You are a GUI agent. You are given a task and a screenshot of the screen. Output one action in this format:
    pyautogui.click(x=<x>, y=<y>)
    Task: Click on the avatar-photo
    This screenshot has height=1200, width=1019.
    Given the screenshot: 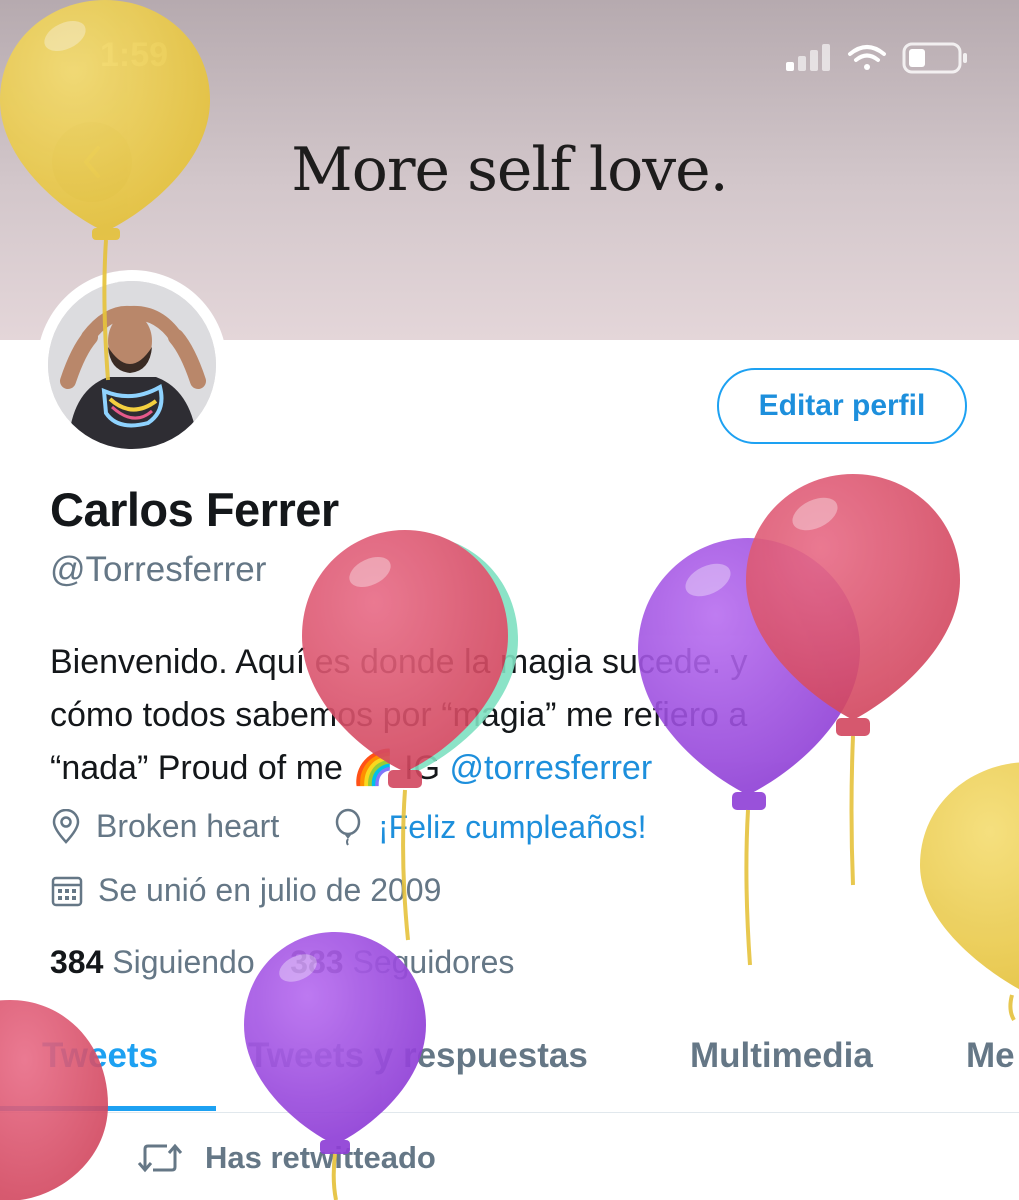 What is the action you would take?
    pyautogui.click(x=132, y=365)
    